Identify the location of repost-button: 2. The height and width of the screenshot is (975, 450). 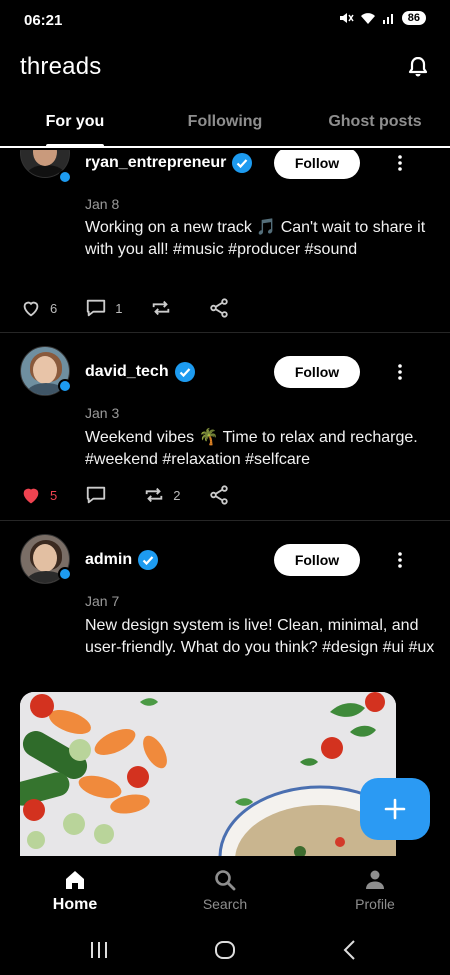
(161, 495).